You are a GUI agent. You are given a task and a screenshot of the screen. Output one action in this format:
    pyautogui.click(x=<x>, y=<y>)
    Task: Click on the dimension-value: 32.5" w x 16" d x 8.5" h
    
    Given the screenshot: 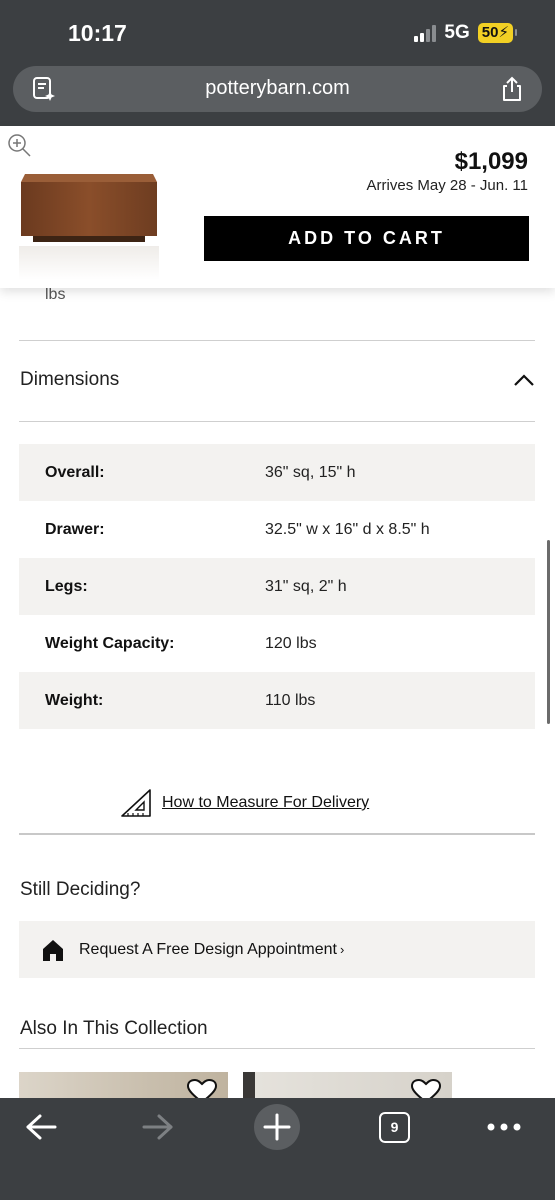 What is the action you would take?
    pyautogui.click(x=347, y=529)
    